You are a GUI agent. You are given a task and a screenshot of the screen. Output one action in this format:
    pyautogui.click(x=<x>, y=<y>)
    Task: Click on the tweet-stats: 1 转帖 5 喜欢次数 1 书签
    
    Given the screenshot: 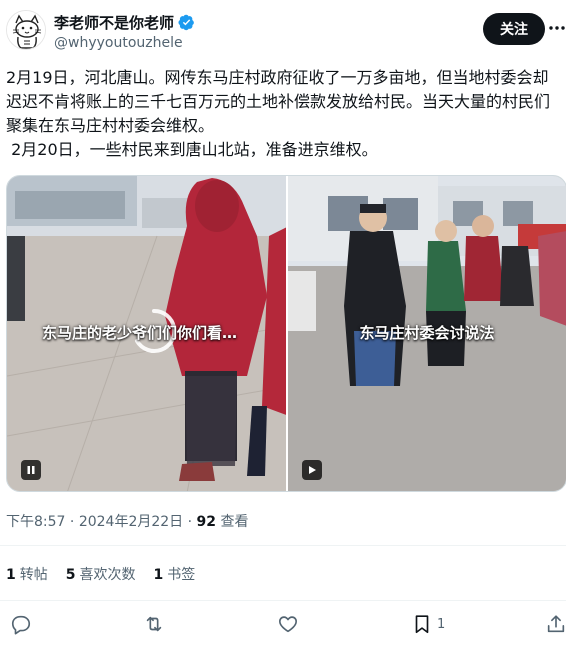 What is the action you would take?
    pyautogui.click(x=100, y=574)
    